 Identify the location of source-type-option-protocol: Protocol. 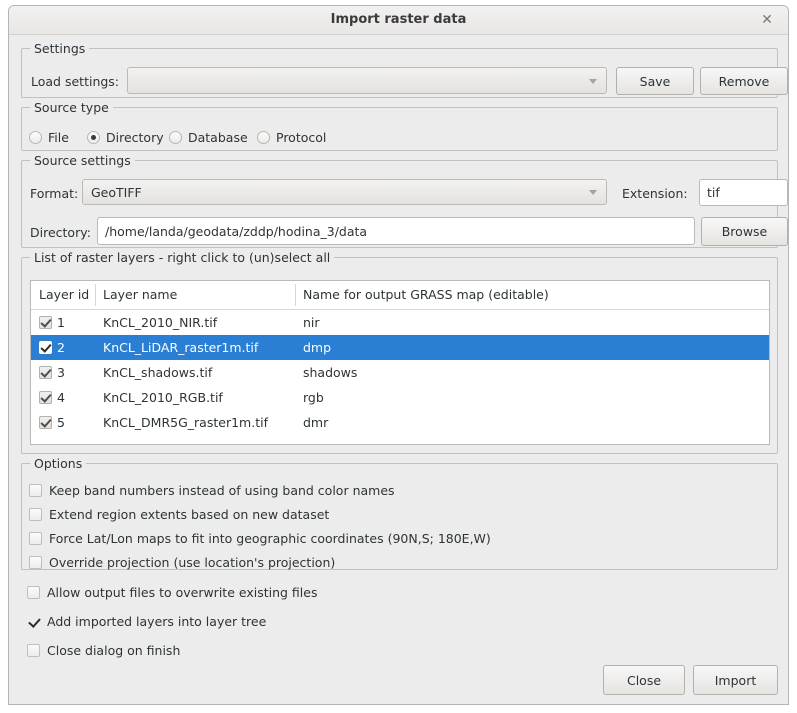
(291, 137).